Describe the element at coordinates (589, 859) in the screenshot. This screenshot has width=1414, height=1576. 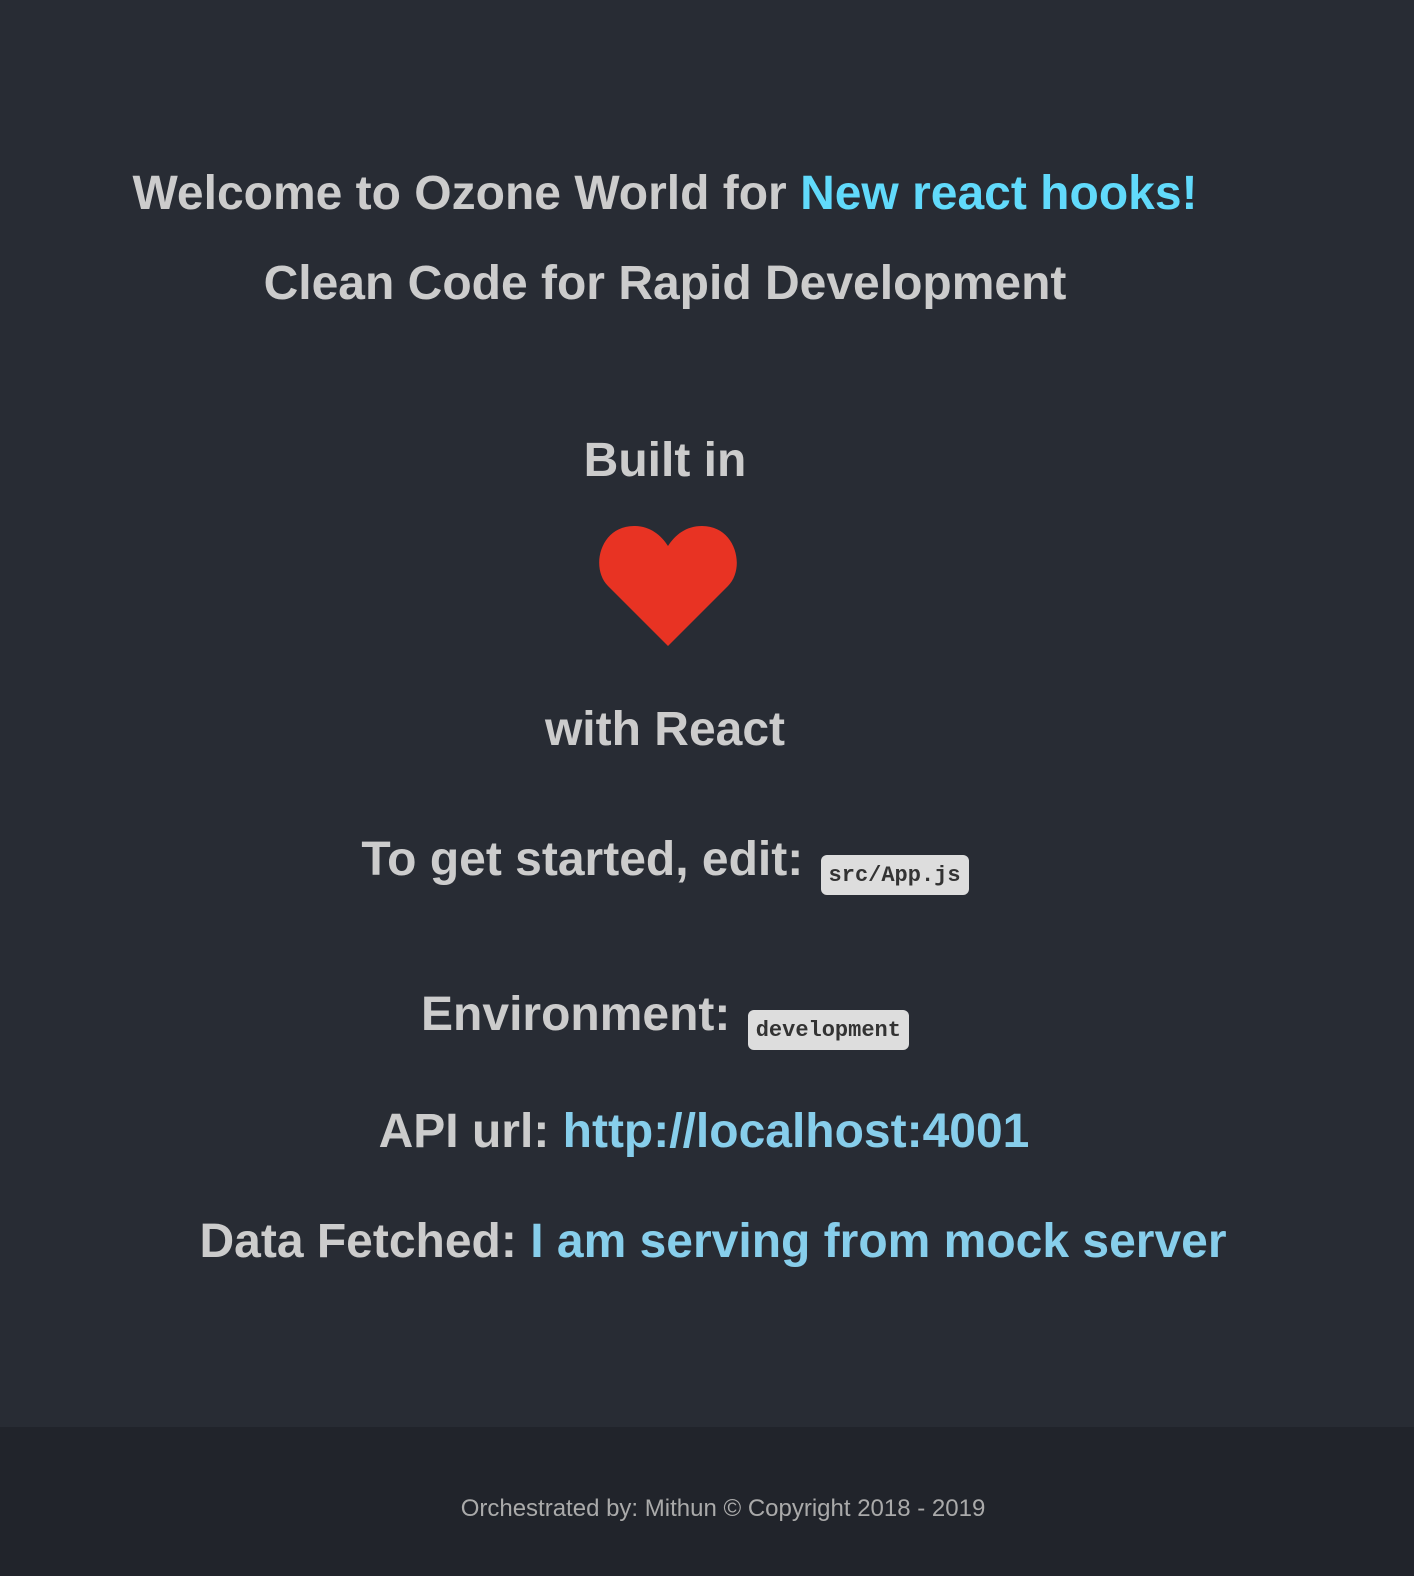
I see `get-started-label: To get started, edit:` at that location.